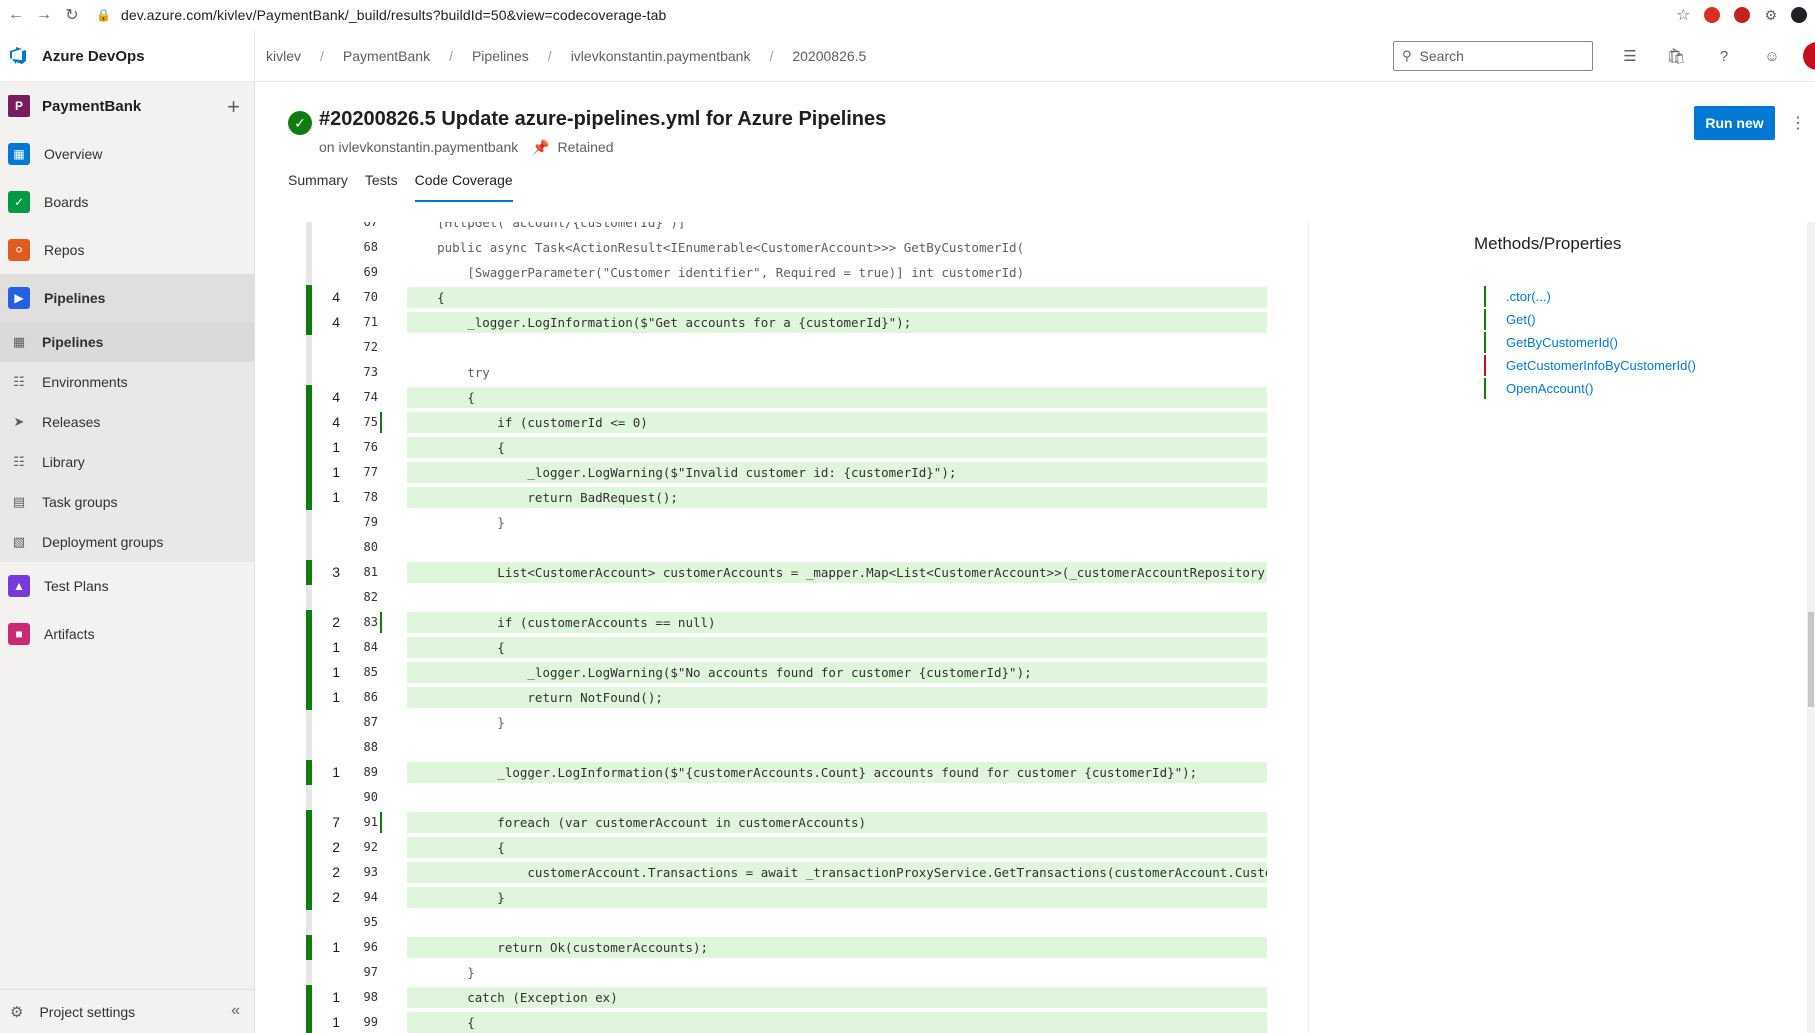 Image resolution: width=1815 pixels, height=1033 pixels. I want to click on breadcrumb-org: kivlev, so click(283, 56).